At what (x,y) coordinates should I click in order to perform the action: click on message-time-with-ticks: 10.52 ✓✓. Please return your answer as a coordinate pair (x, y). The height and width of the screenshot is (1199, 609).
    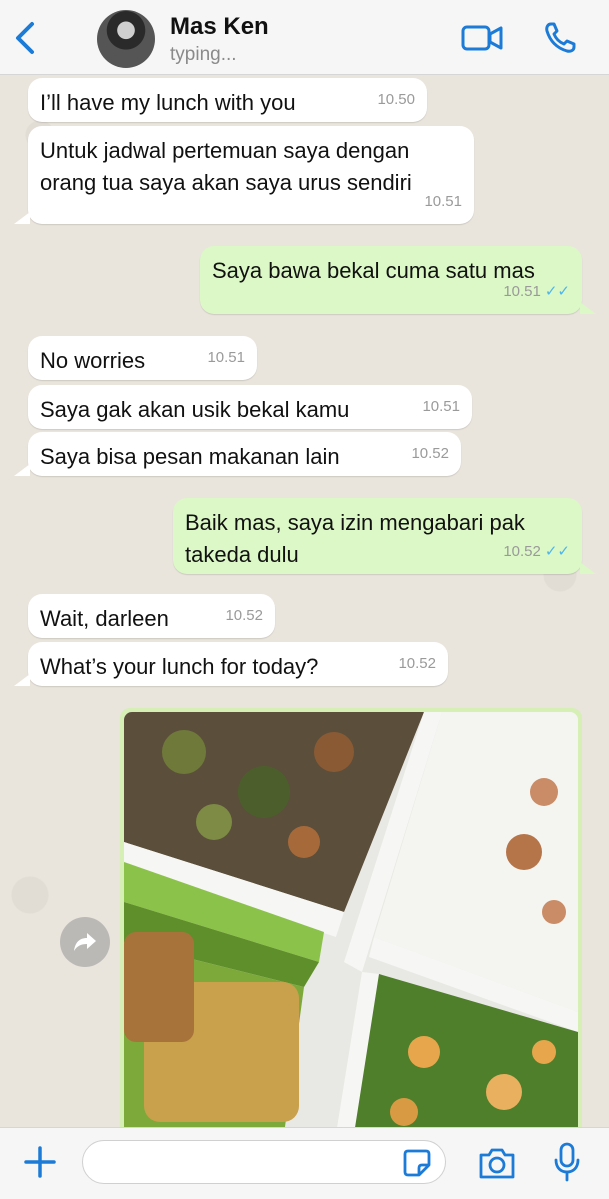
    Looking at the image, I should click on (536, 552).